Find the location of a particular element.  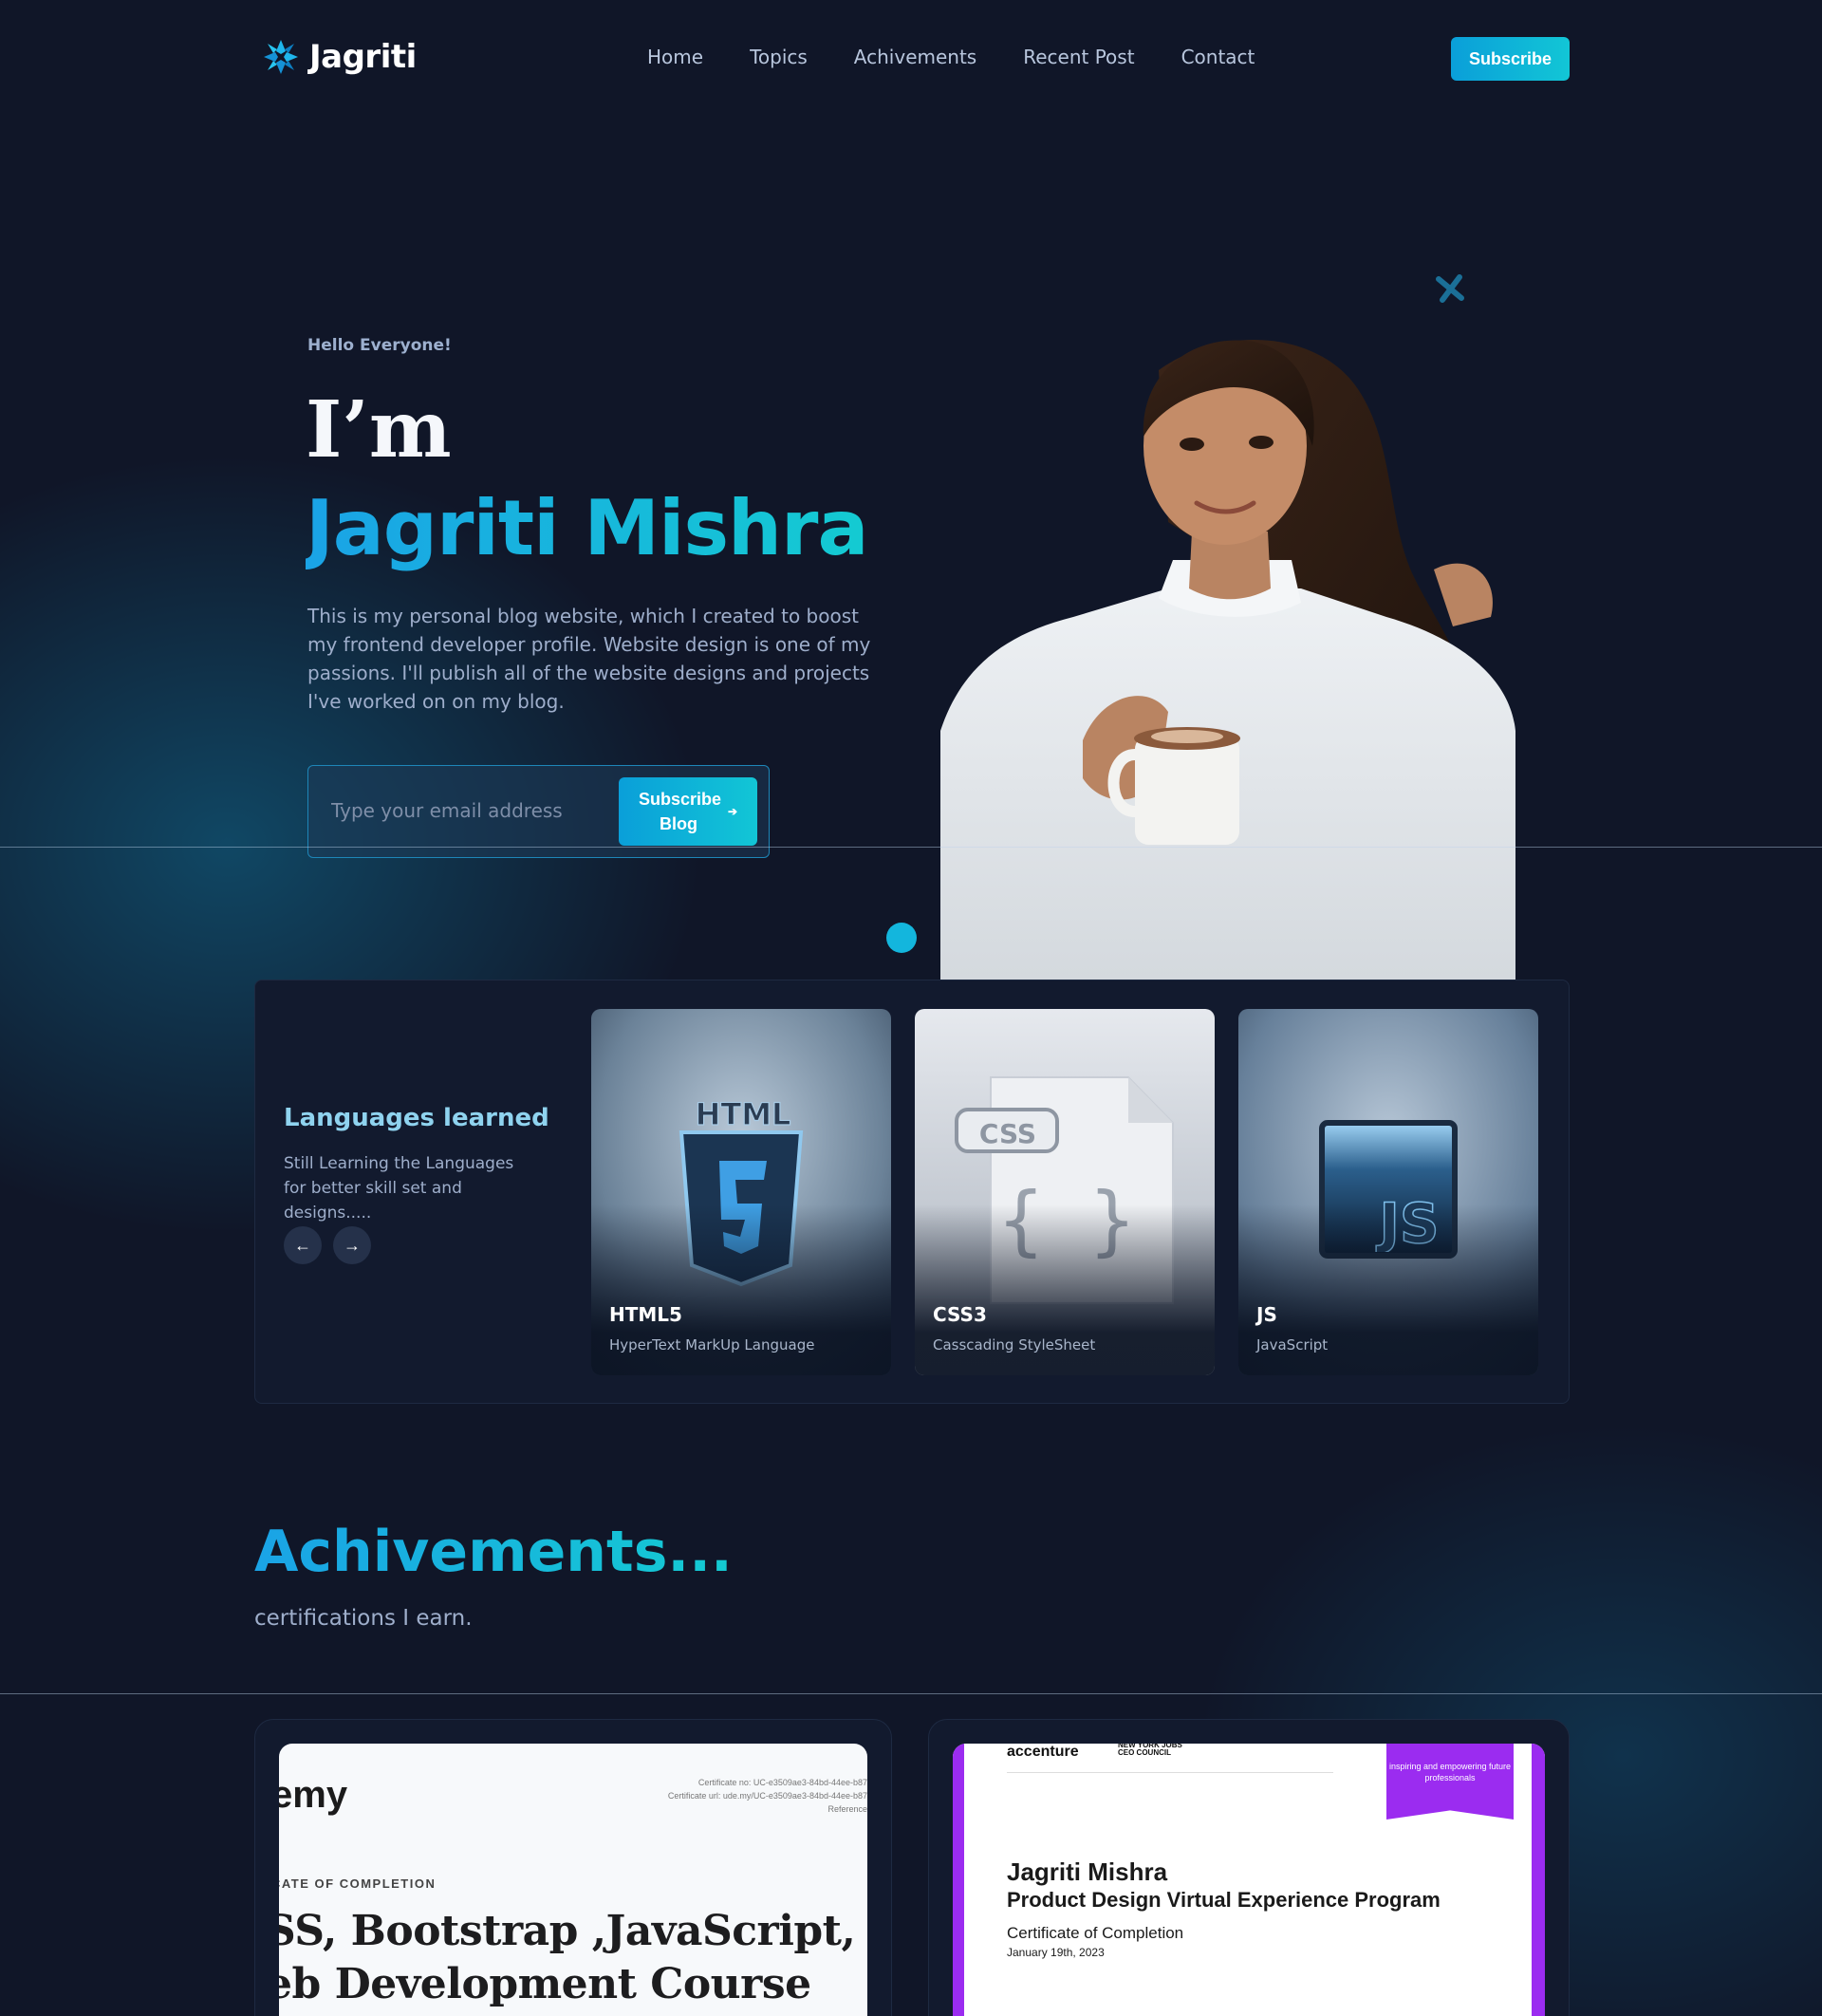

hero-intro: I’m is located at coordinates (379, 430).